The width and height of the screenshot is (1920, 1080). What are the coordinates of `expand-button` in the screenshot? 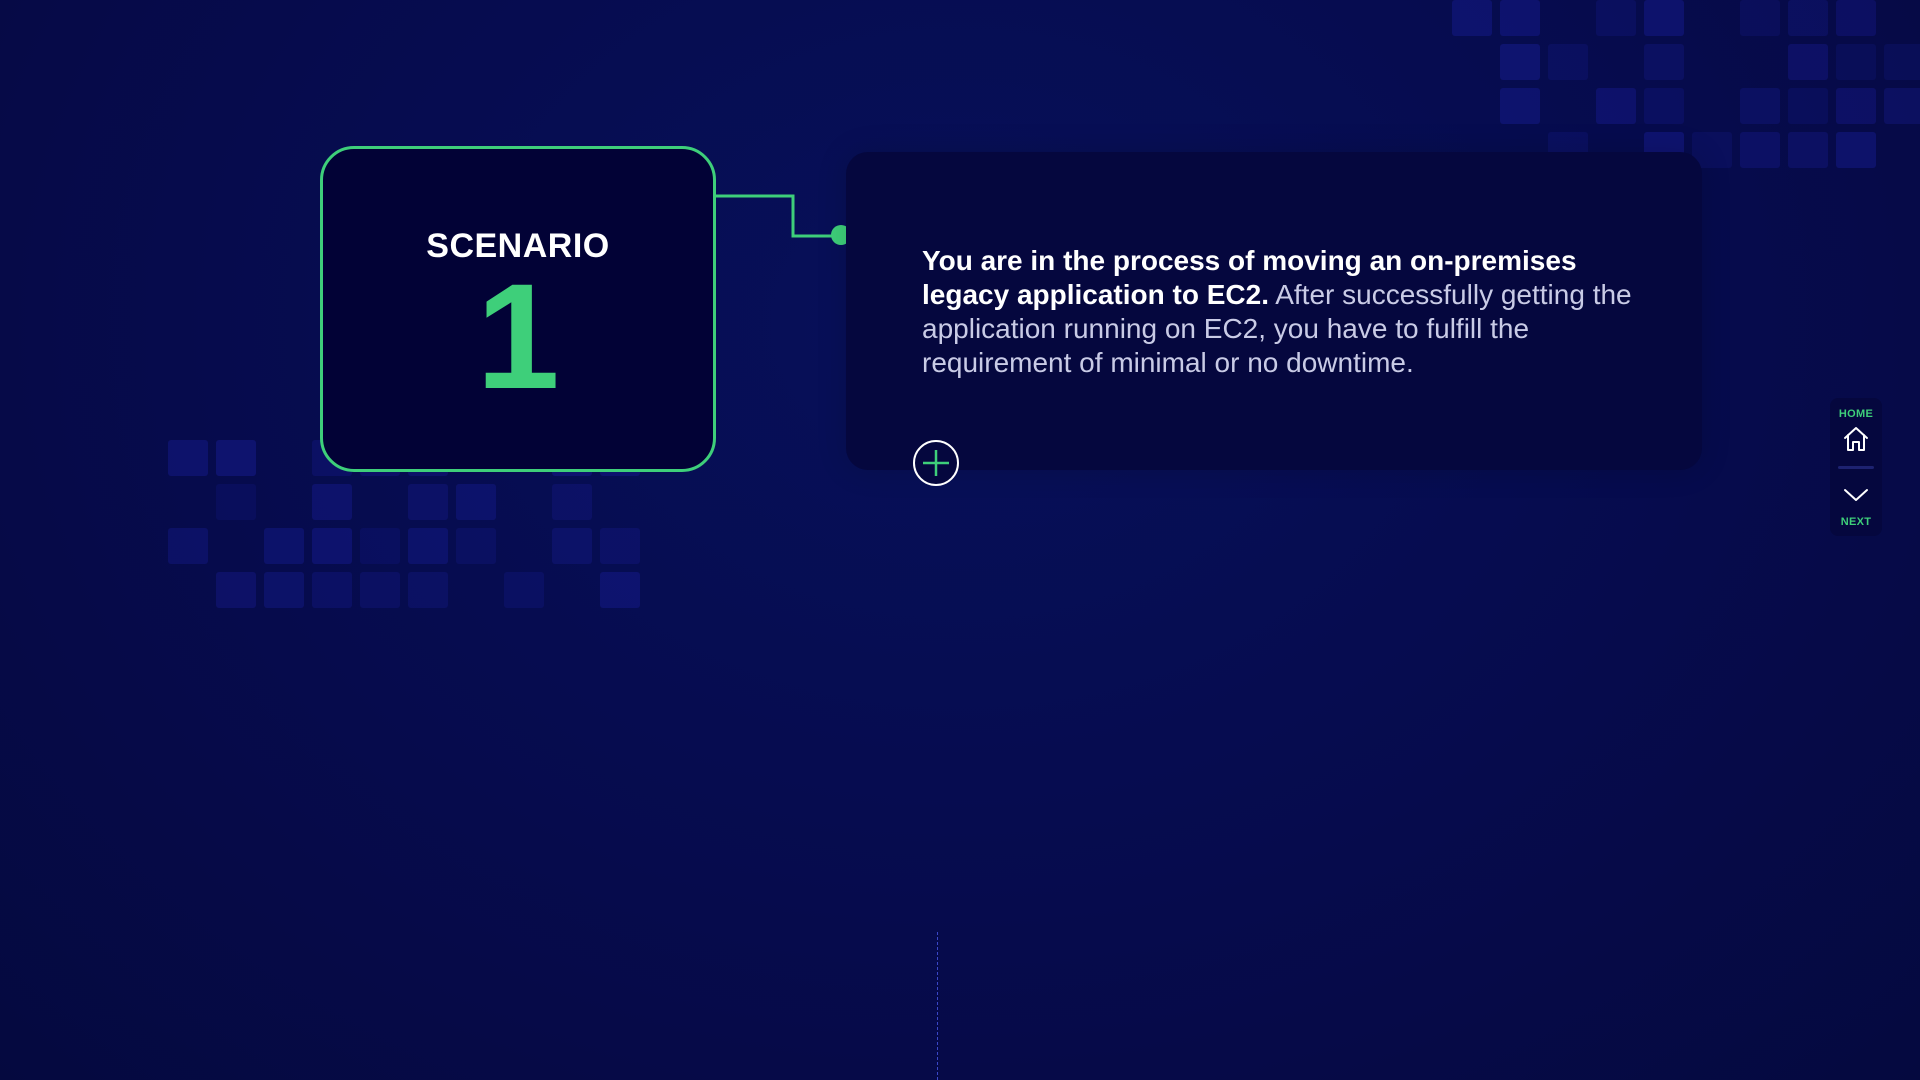 It's located at (936, 463).